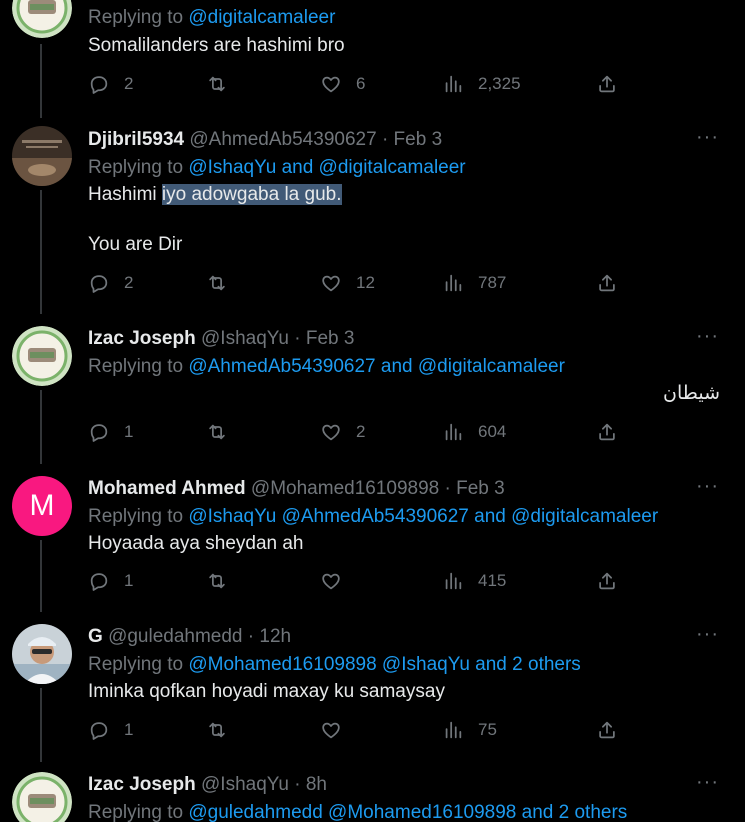 This screenshot has height=822, width=745. What do you see at coordinates (469, 730) in the screenshot?
I see `views-button: 75` at bounding box center [469, 730].